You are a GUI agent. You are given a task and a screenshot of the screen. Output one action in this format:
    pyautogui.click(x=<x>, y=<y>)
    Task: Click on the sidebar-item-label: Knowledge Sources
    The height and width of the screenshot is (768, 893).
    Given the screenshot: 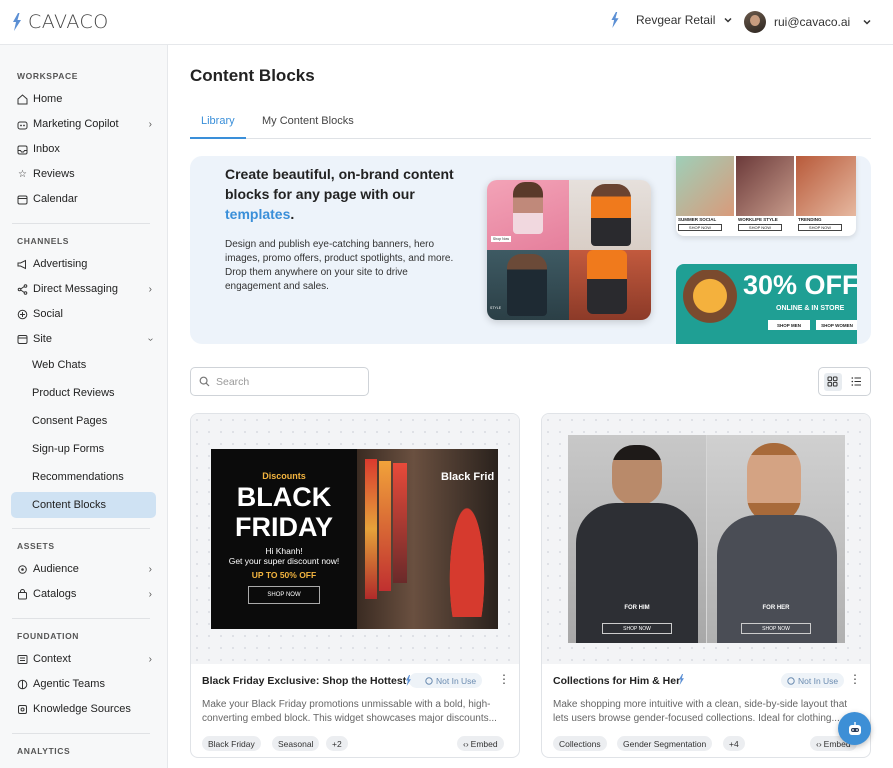 What is the action you would take?
    pyautogui.click(x=82, y=709)
    